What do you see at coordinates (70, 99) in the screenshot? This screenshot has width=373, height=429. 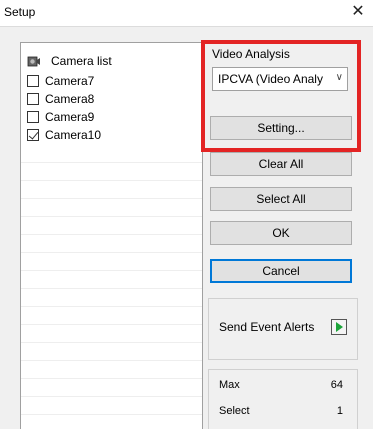 I see `camera-item-label: Camera8` at bounding box center [70, 99].